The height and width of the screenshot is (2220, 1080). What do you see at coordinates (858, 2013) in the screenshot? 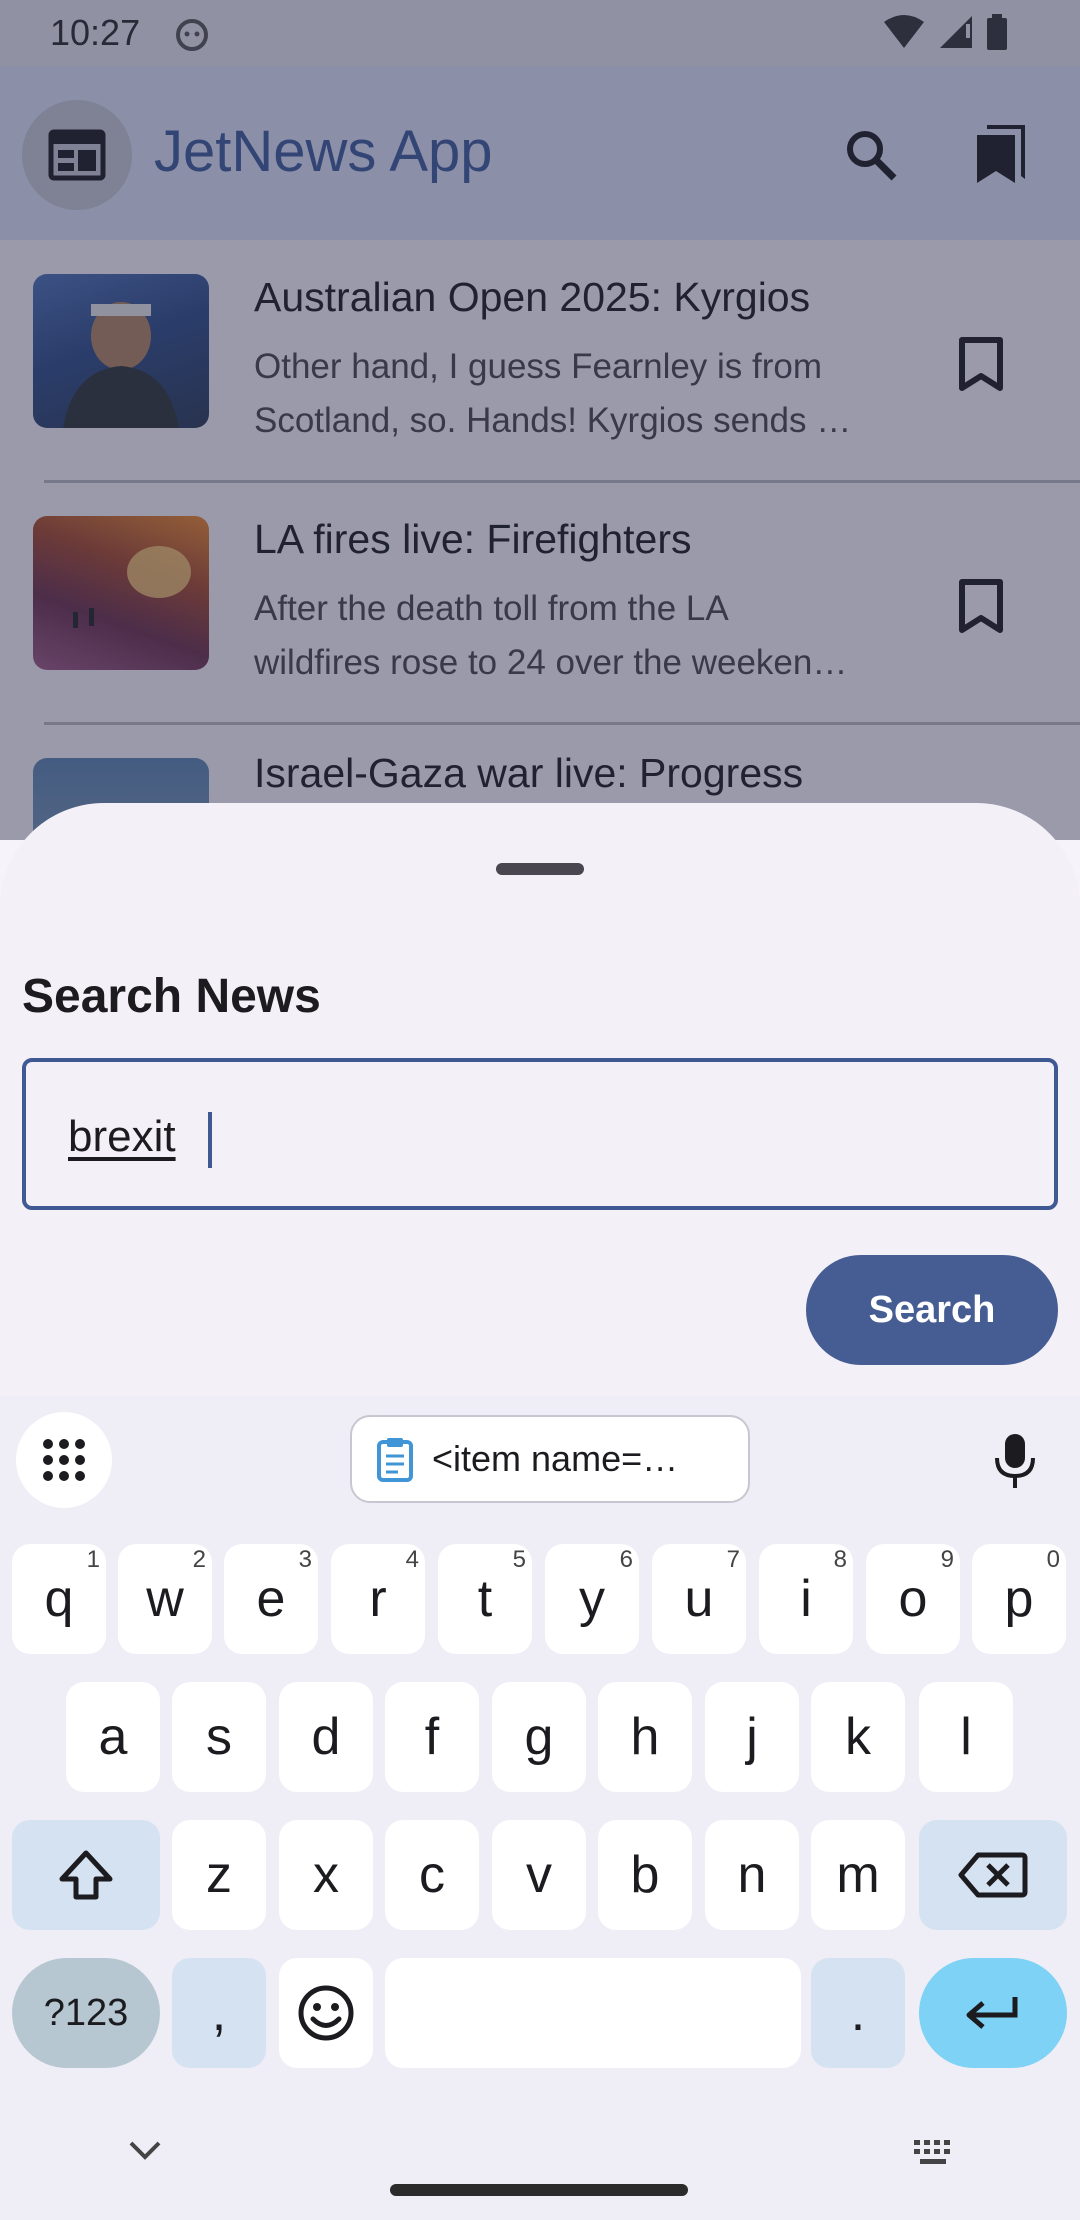
I see `period-key: .` at bounding box center [858, 2013].